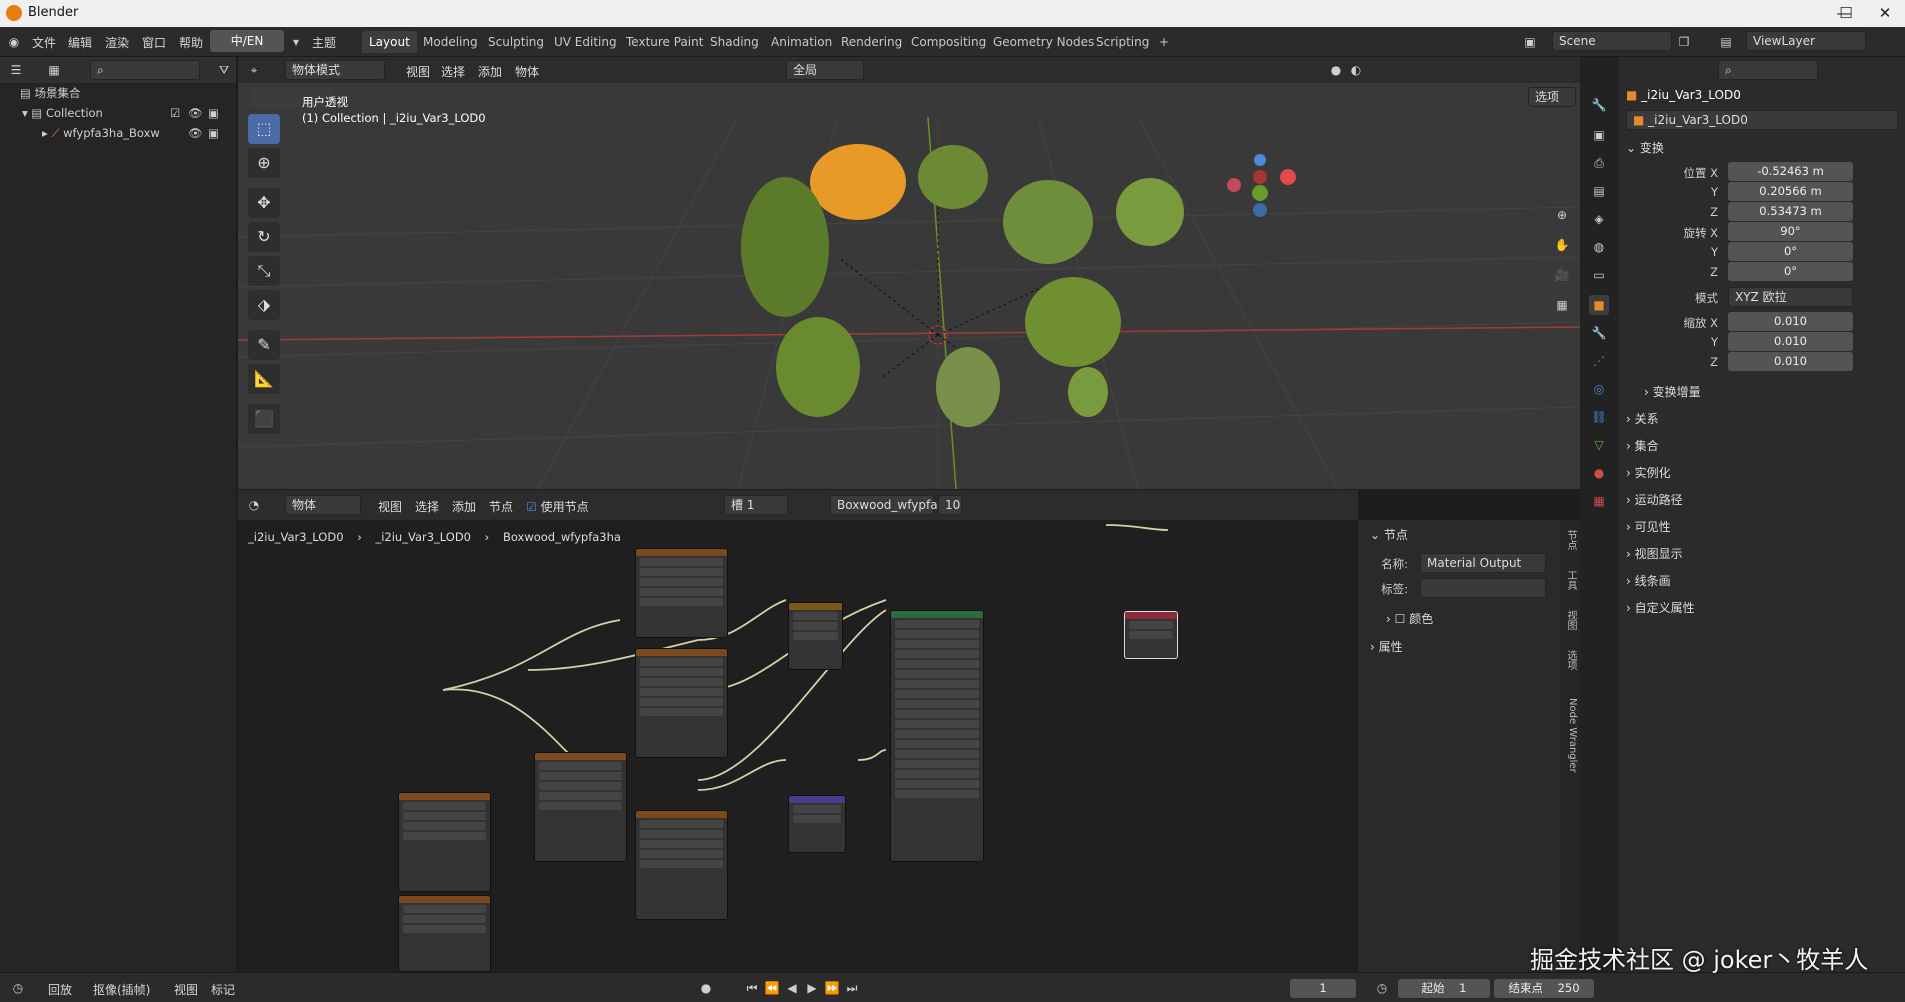  I want to click on menu-window: 窗口, so click(154, 42).